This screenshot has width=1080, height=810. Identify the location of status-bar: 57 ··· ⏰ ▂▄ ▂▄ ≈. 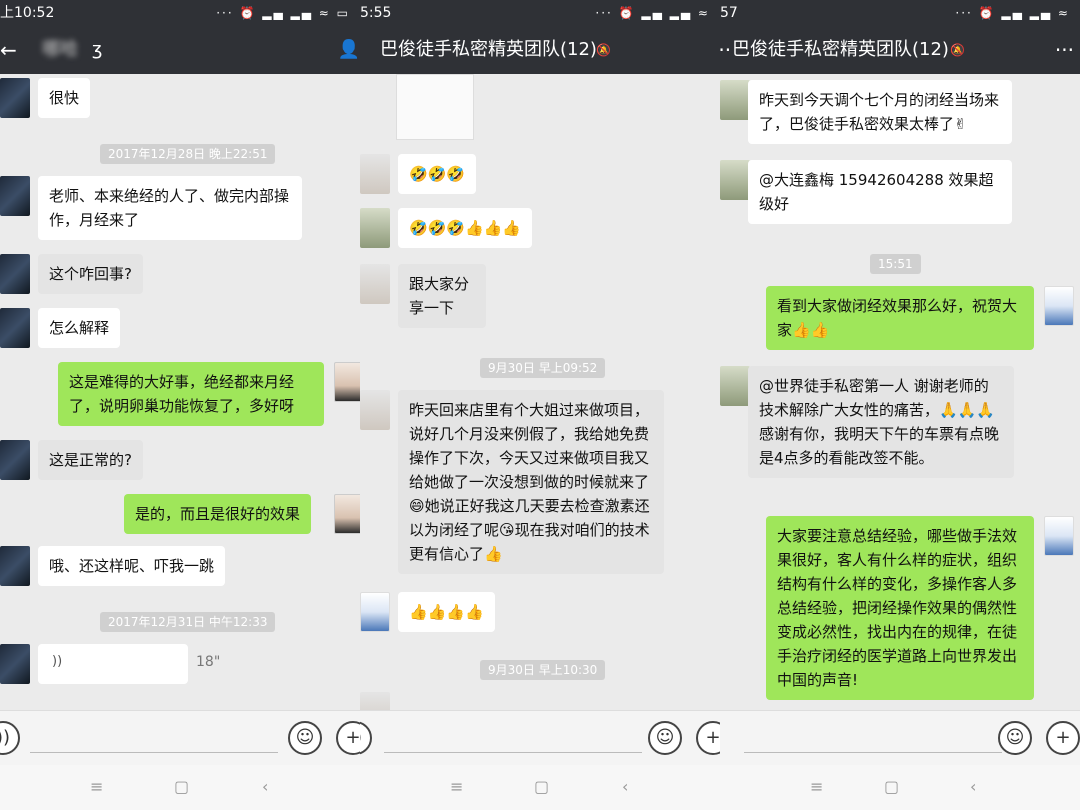
(900, 13).